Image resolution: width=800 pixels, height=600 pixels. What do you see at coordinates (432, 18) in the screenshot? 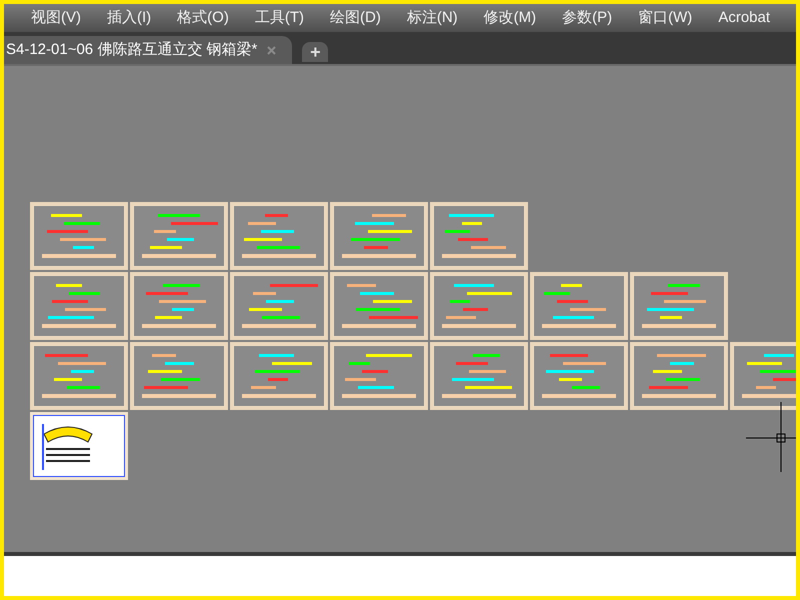
I see `menu-item: 标注(N)` at bounding box center [432, 18].